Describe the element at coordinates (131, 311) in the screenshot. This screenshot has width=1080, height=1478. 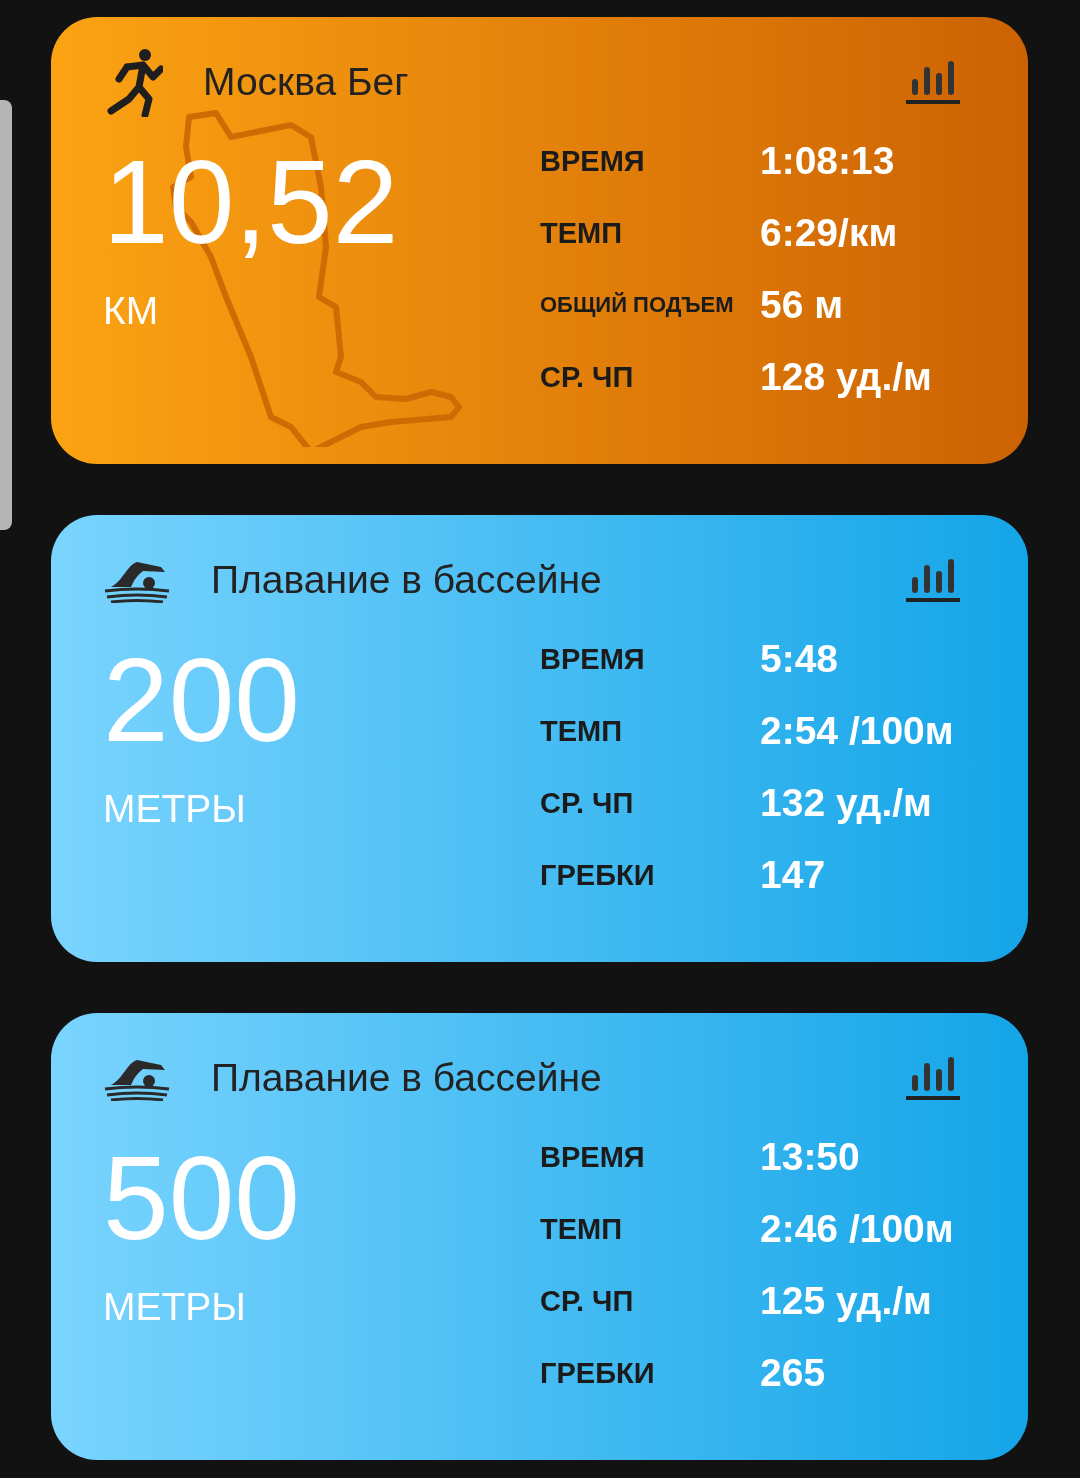
I see `distance-unit: КМ` at that location.